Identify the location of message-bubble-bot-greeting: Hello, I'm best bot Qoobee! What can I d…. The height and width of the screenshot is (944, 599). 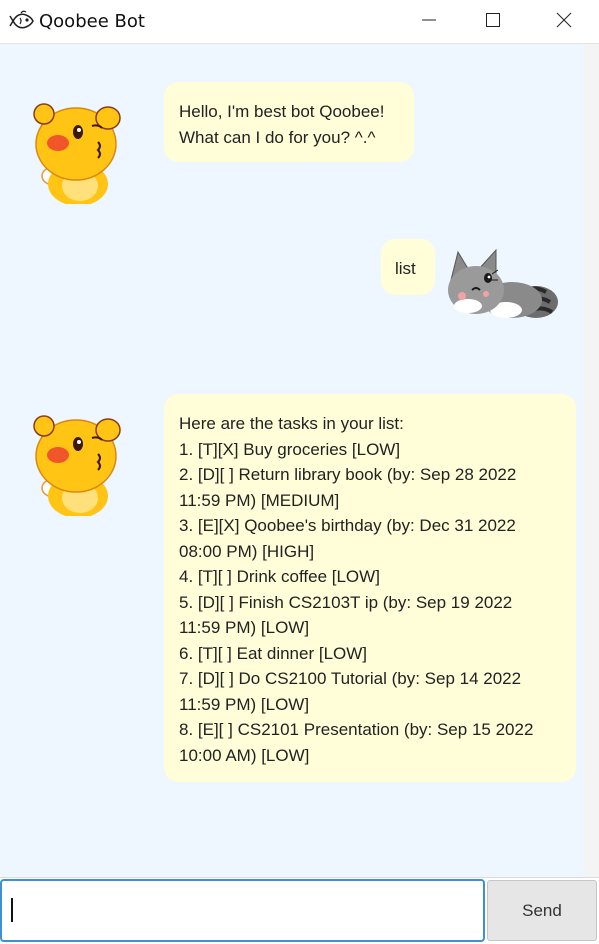
(289, 122).